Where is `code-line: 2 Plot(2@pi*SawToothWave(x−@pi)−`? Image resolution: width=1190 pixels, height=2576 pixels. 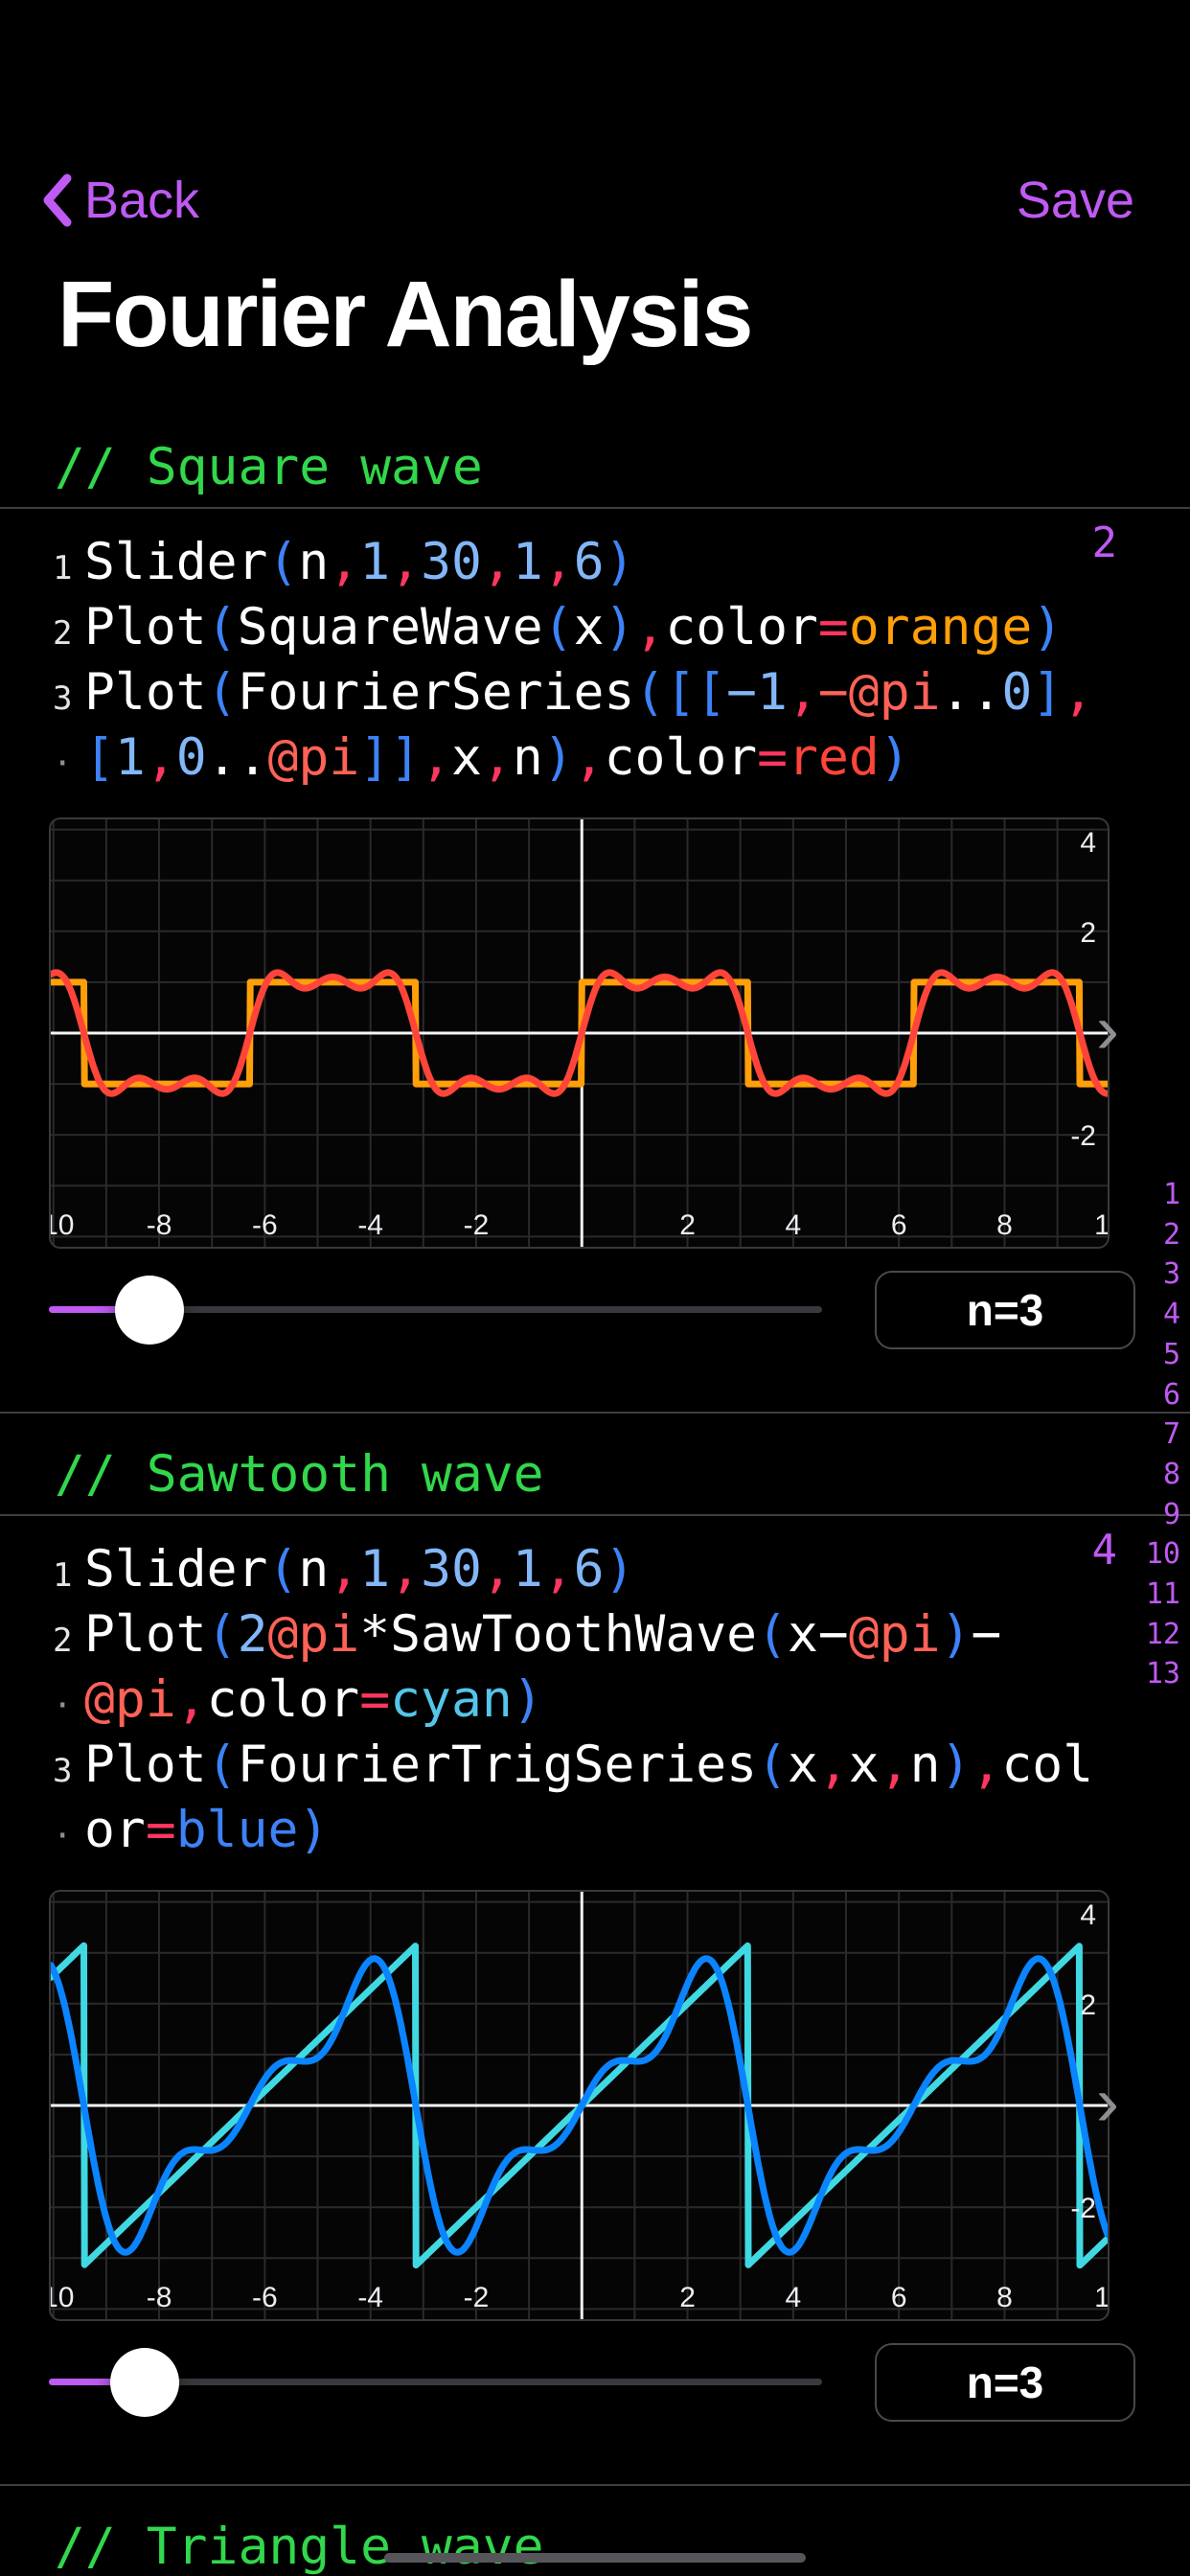
code-line: 2 Plot(2@pi*SawToothWave(x−@pi)− is located at coordinates (595, 1637).